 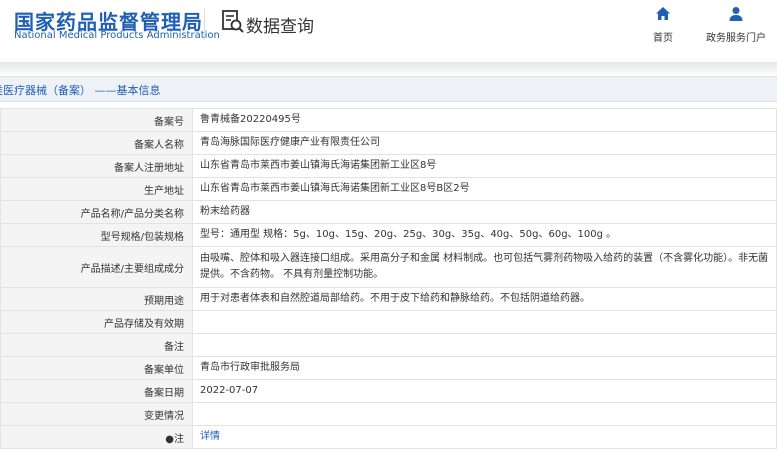 What do you see at coordinates (96, 391) in the screenshot?
I see `field-label: 备案日期` at bounding box center [96, 391].